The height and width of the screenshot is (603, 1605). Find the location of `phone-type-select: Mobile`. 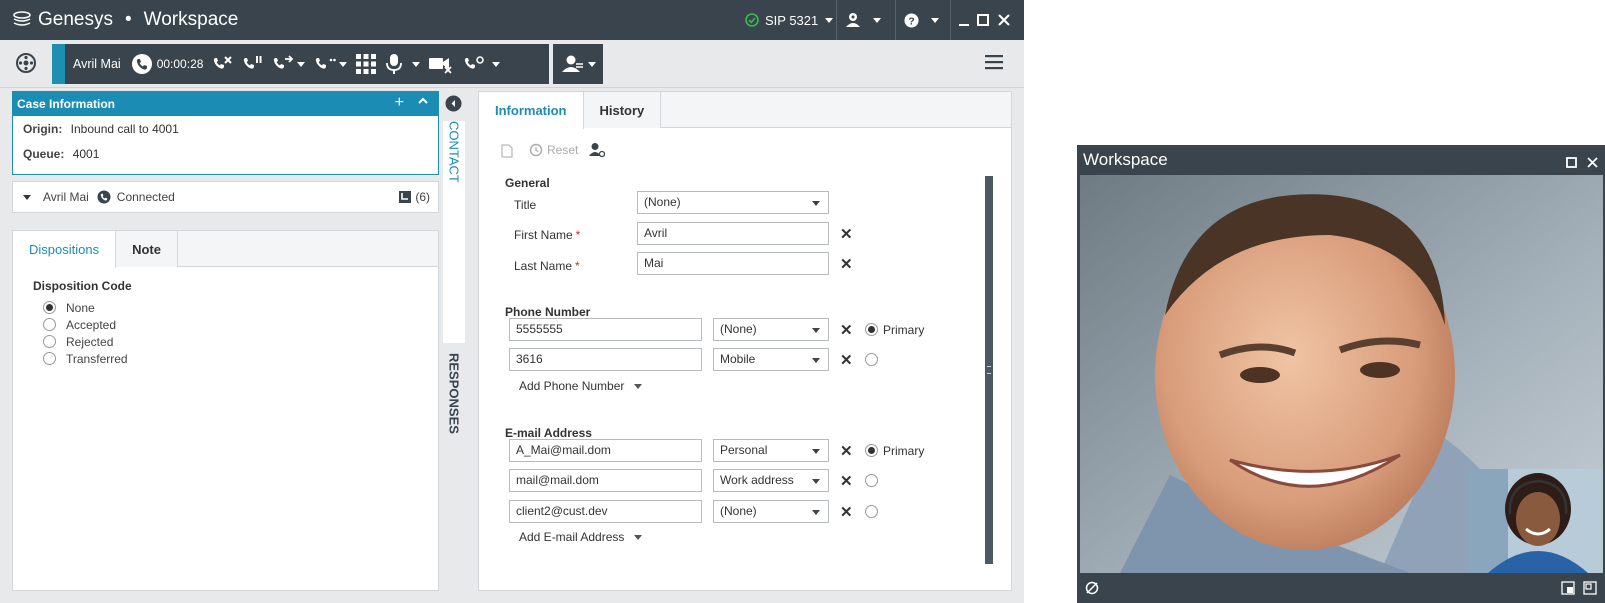

phone-type-select: Mobile is located at coordinates (771, 359).